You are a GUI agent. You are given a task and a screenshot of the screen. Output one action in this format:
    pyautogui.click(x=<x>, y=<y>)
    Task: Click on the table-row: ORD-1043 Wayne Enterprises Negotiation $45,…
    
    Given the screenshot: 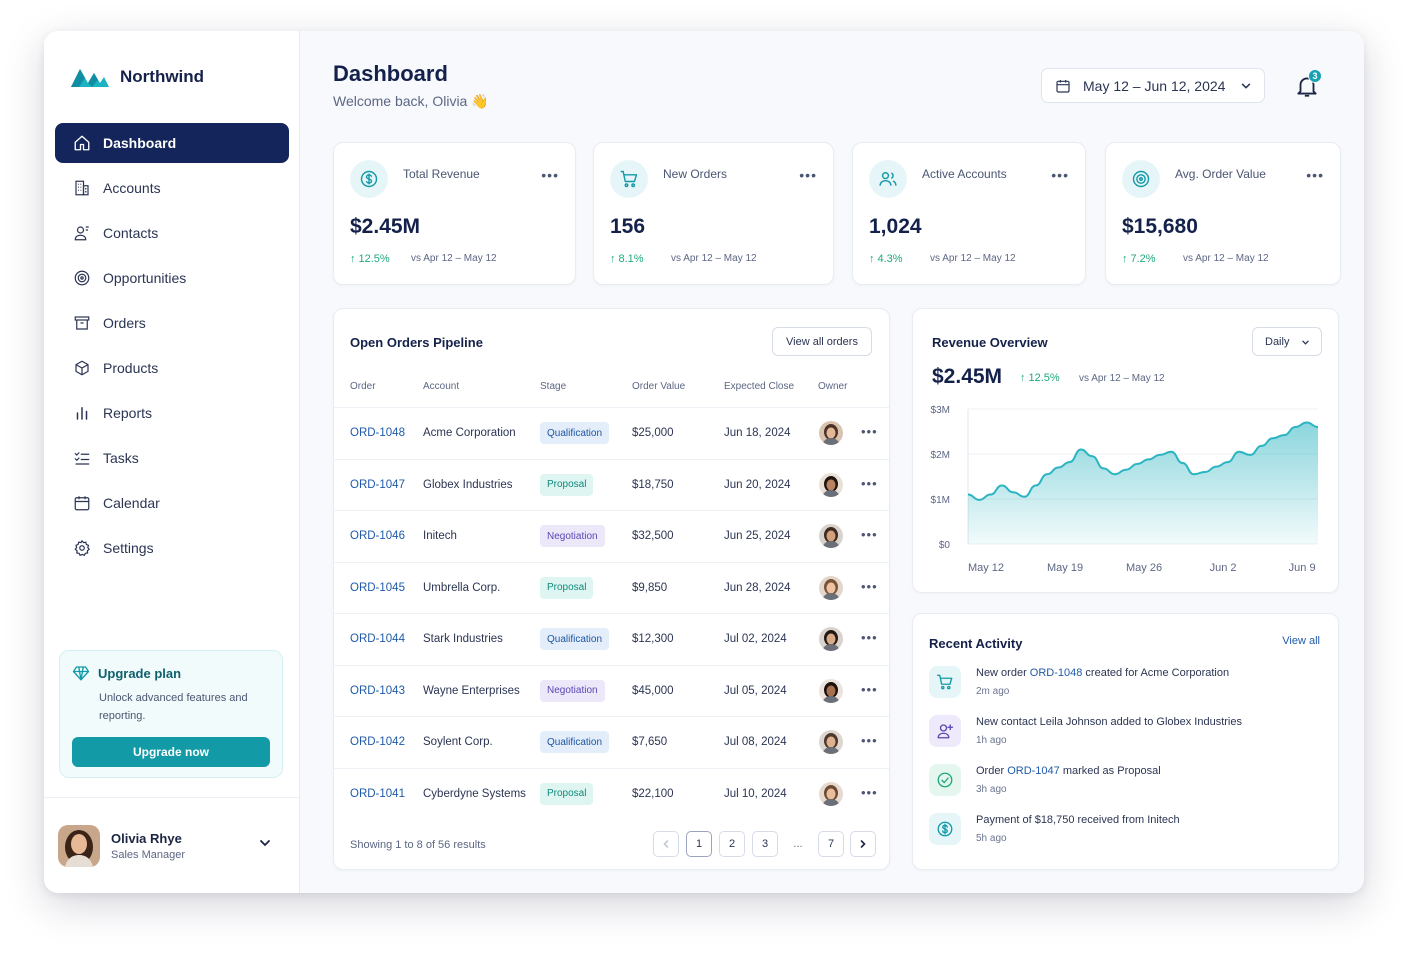 What is the action you would take?
    pyautogui.click(x=611, y=690)
    